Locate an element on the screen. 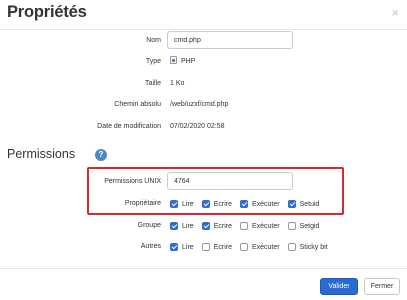 This screenshot has width=407, height=300. modified-label: Date de modification is located at coordinates (129, 126).